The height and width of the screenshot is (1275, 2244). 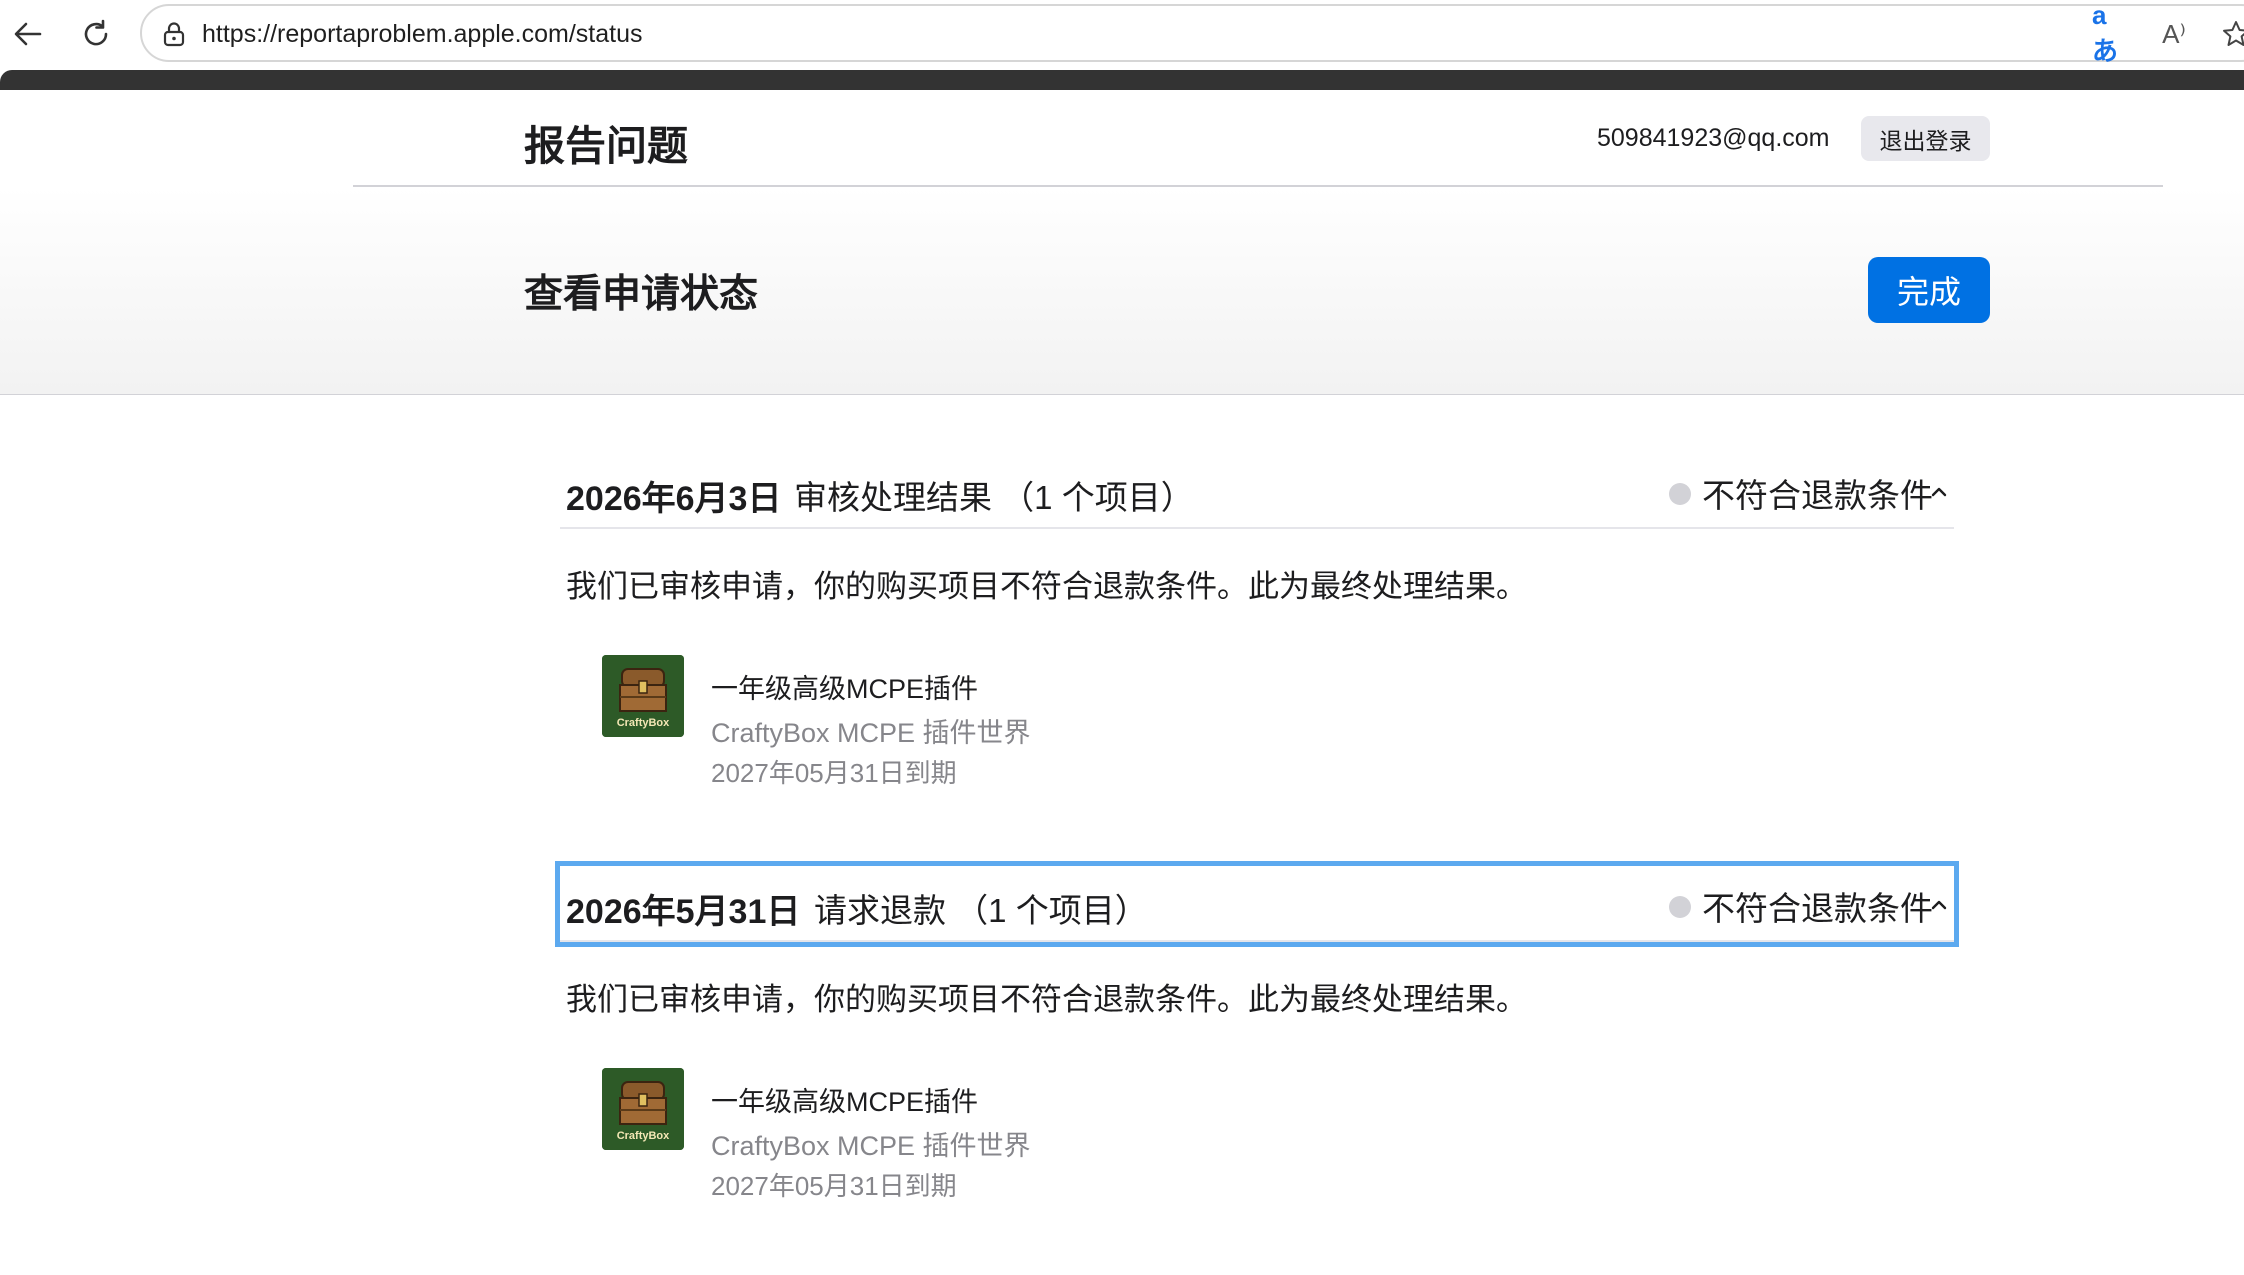 I want to click on request-header: 2026年6月3日 审核处理结果 （1 个项目） 不符合退款条件, so click(x=1257, y=491).